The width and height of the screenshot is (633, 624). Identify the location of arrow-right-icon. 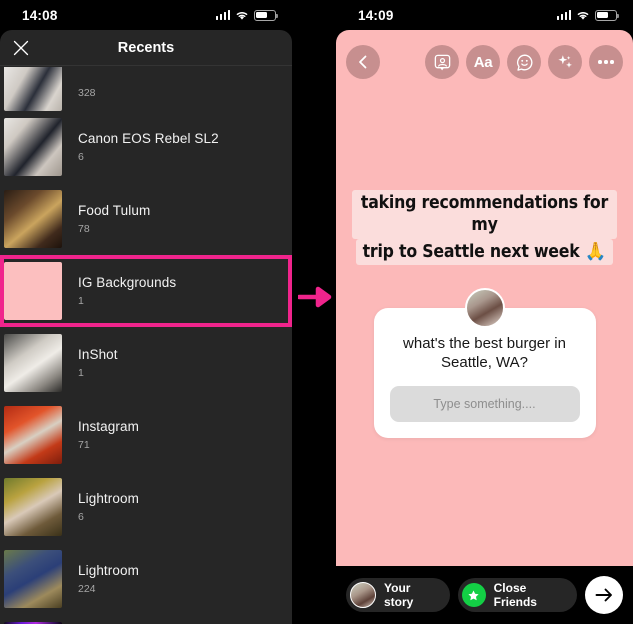
(604, 595).